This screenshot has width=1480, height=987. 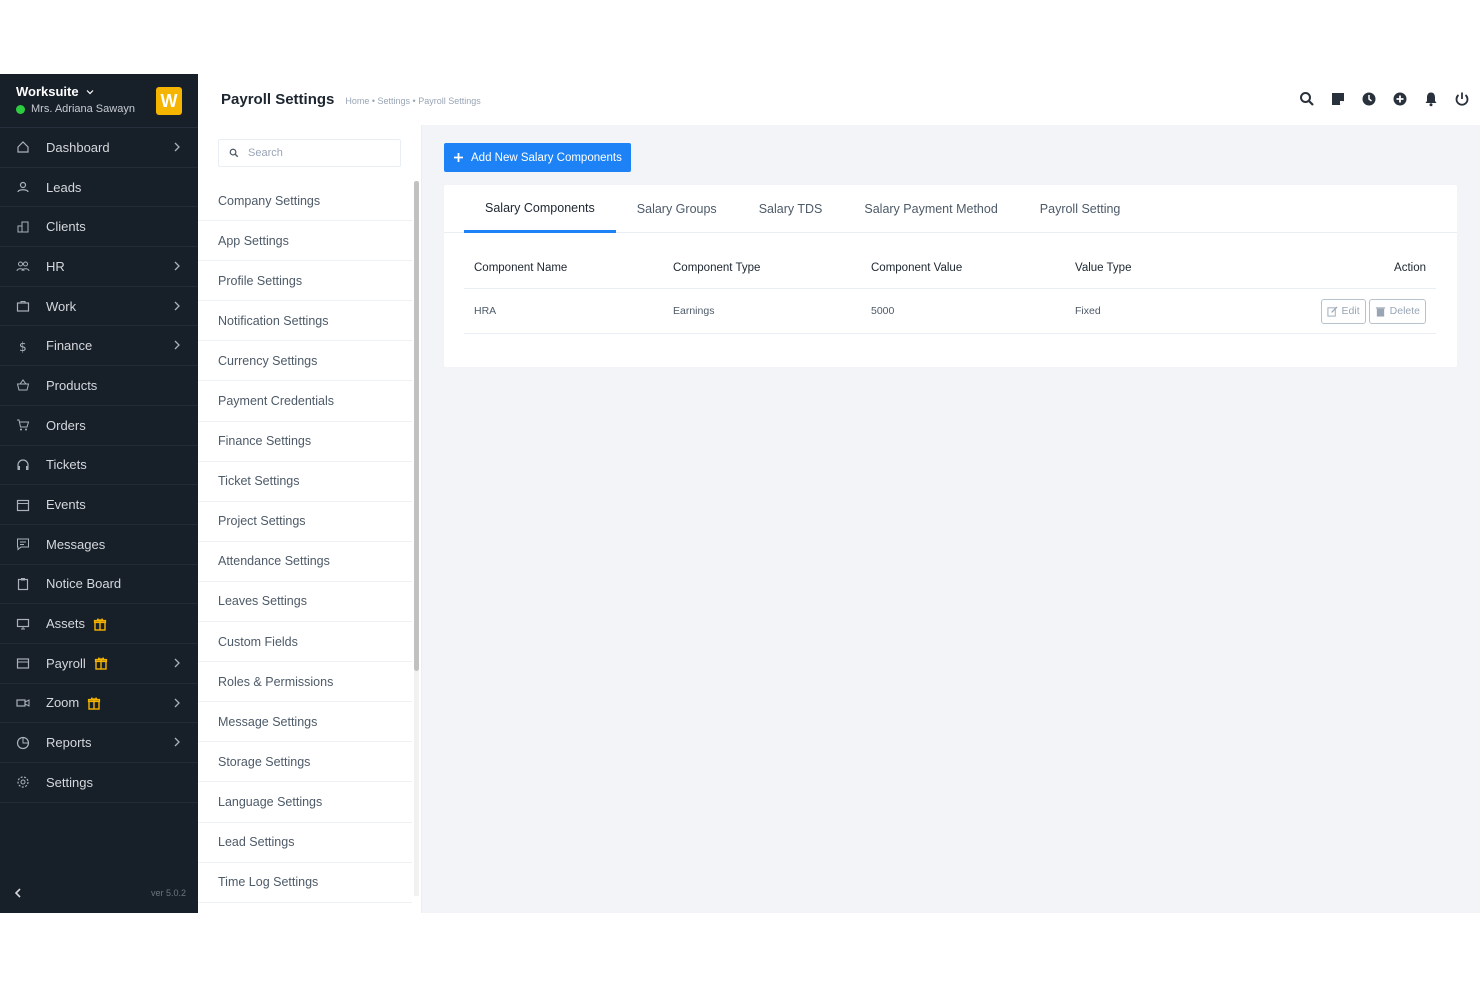 What do you see at coordinates (305, 281) in the screenshot?
I see `settings-item-profile-settings: Profile Settings` at bounding box center [305, 281].